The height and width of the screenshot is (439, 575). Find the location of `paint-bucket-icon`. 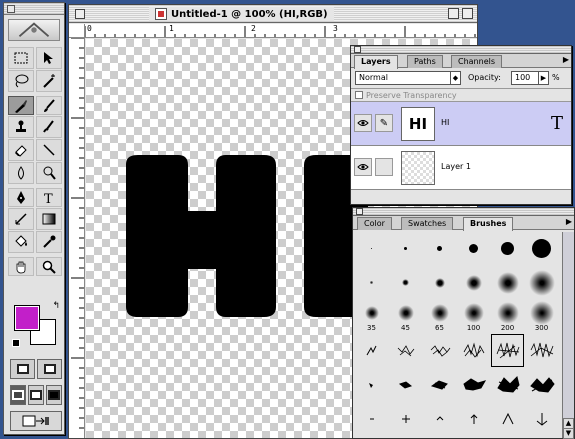

paint-bucket-icon is located at coordinates (21, 242).